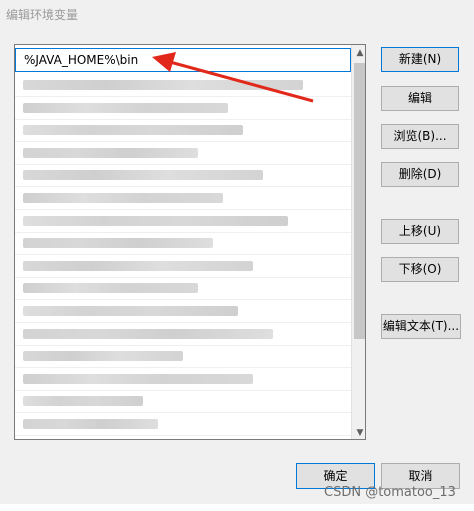  I want to click on watermark: CSDN @tomatoo_13, so click(390, 492).